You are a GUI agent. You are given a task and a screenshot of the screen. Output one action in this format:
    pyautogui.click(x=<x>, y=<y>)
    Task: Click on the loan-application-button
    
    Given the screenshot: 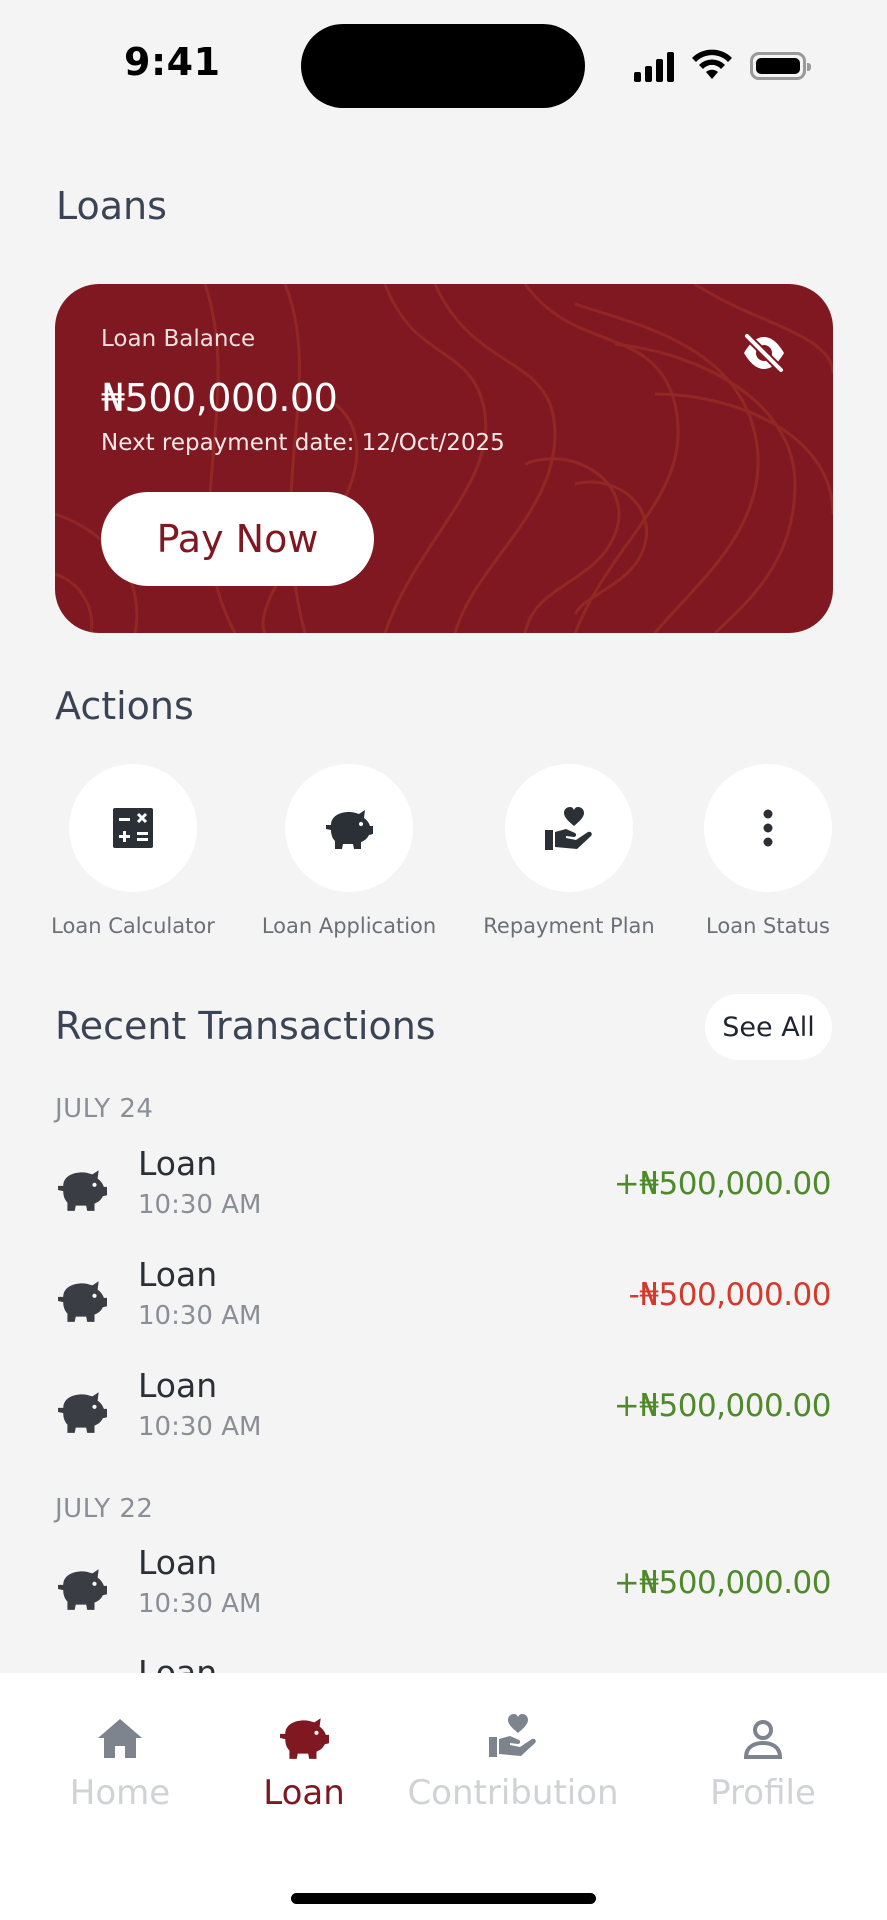 What is the action you would take?
    pyautogui.click(x=349, y=828)
    